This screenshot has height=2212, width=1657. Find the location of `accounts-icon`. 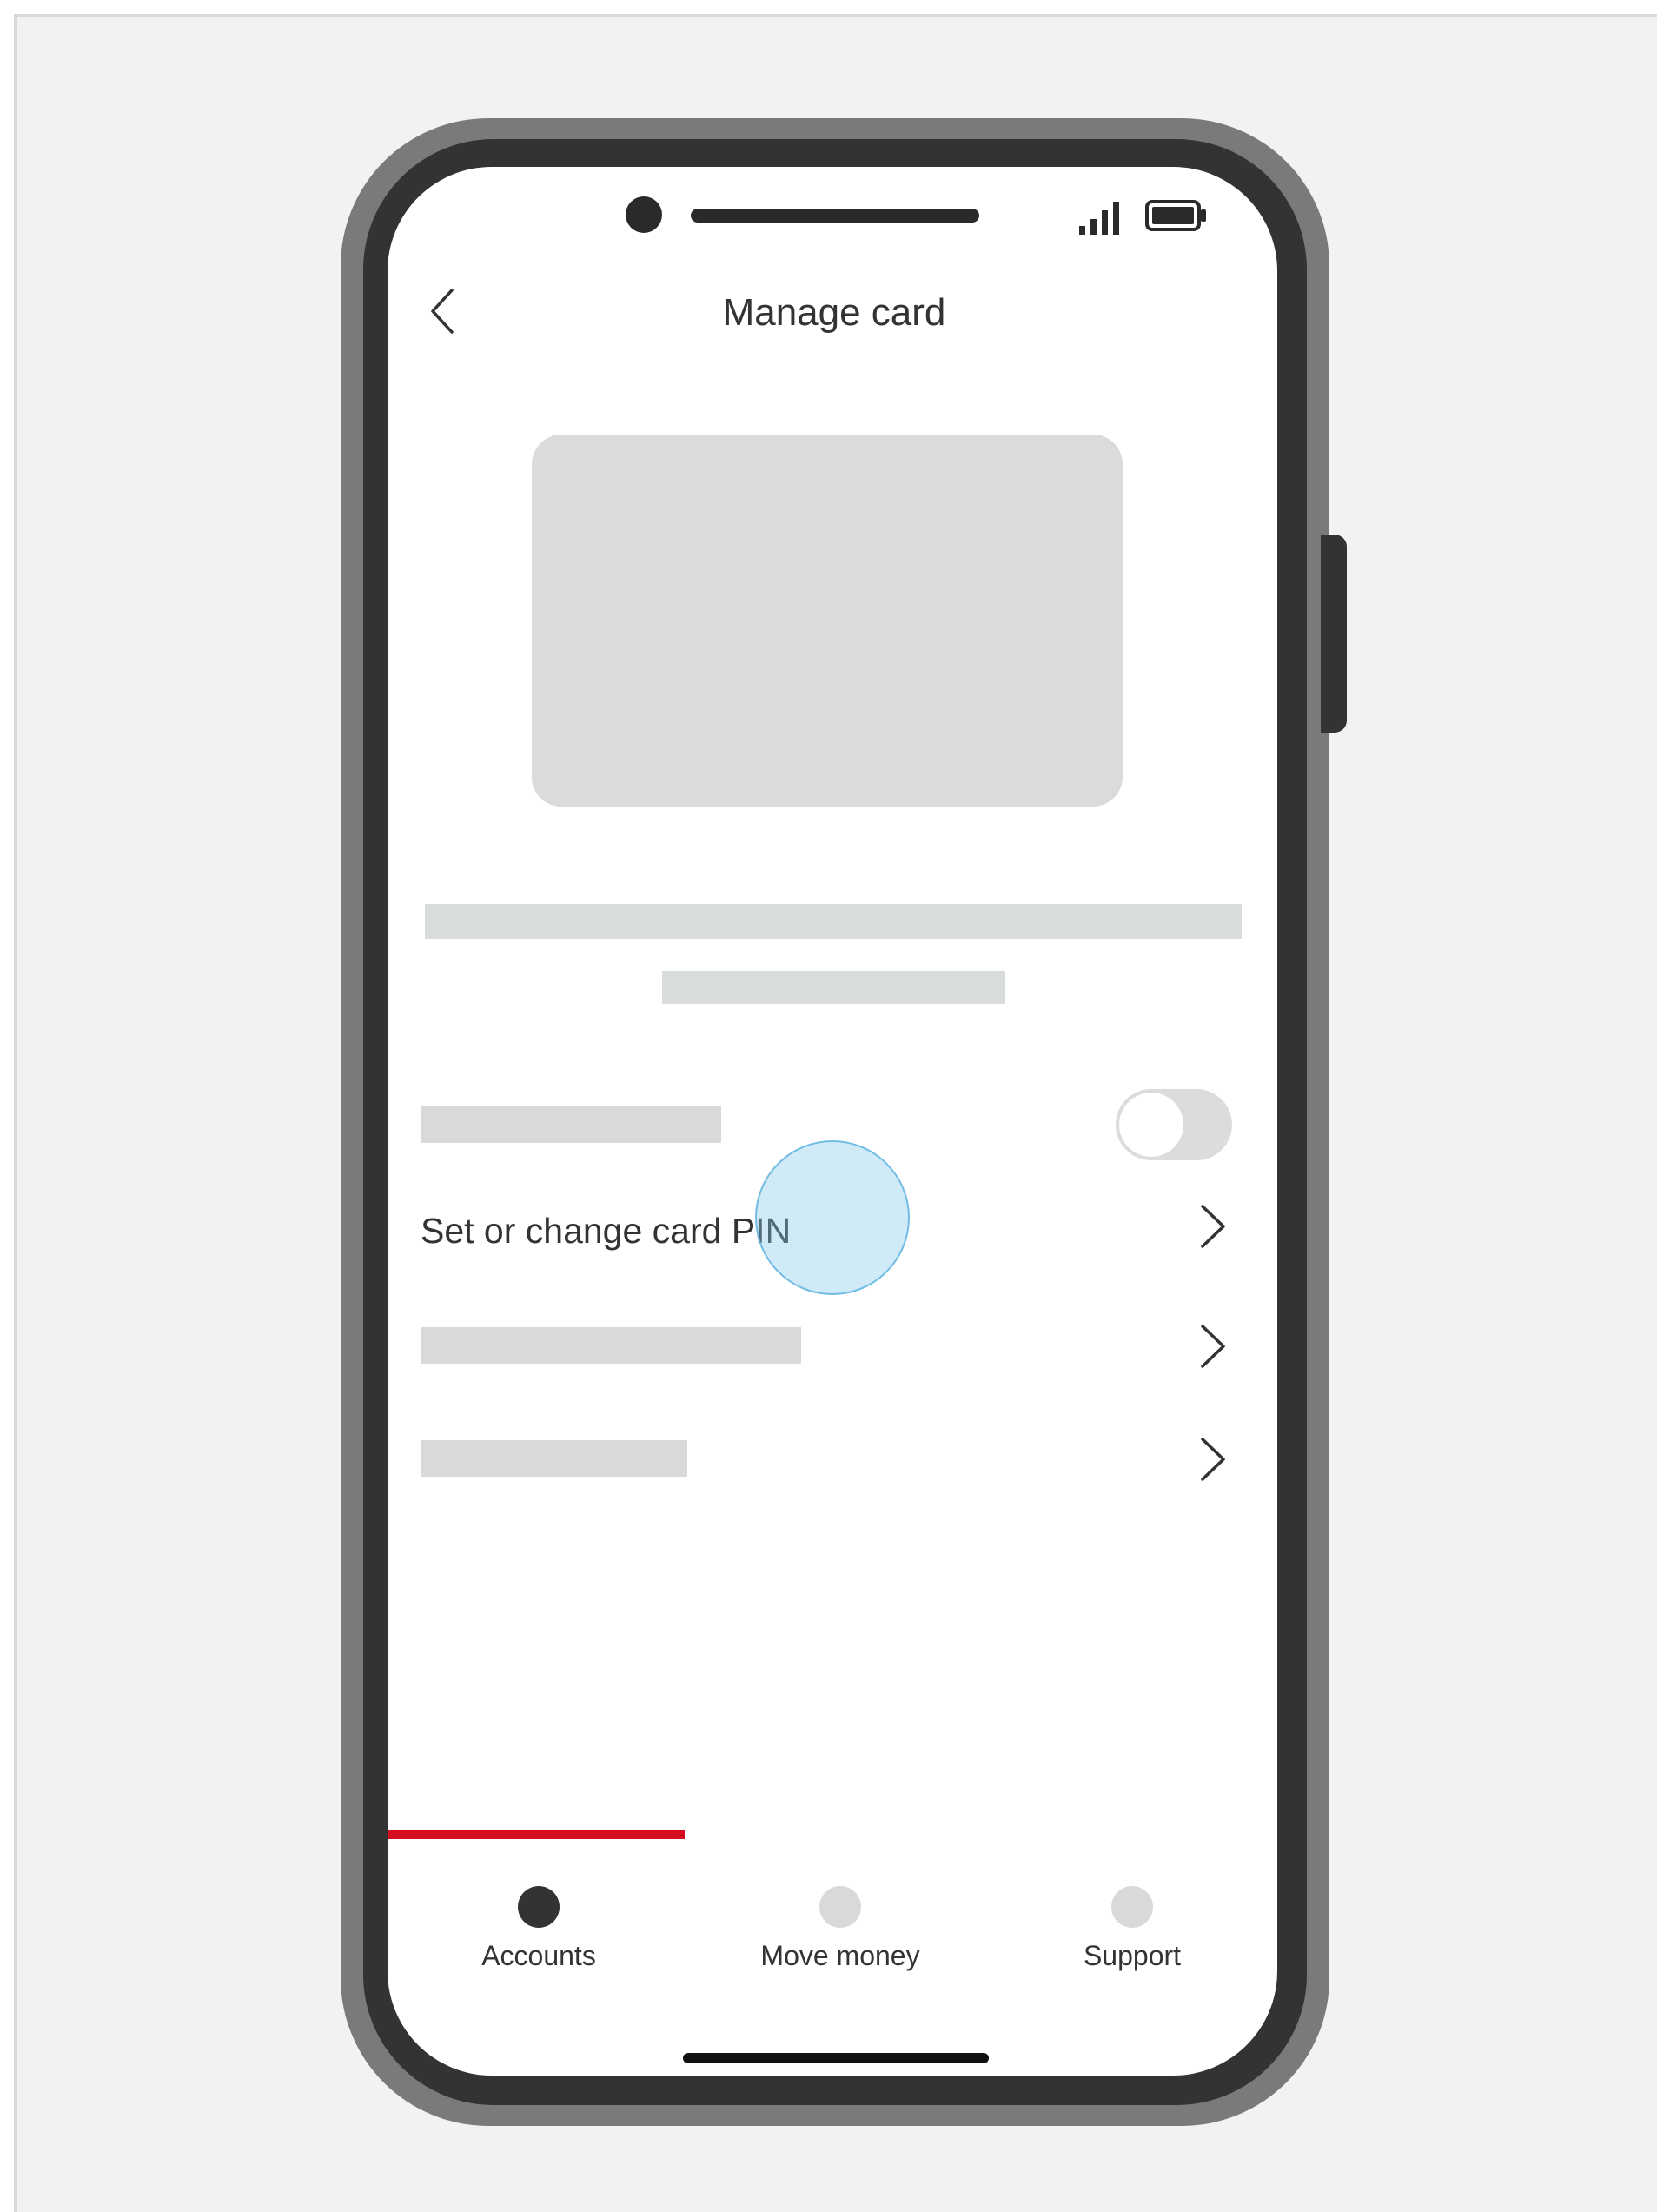

accounts-icon is located at coordinates (539, 1907).